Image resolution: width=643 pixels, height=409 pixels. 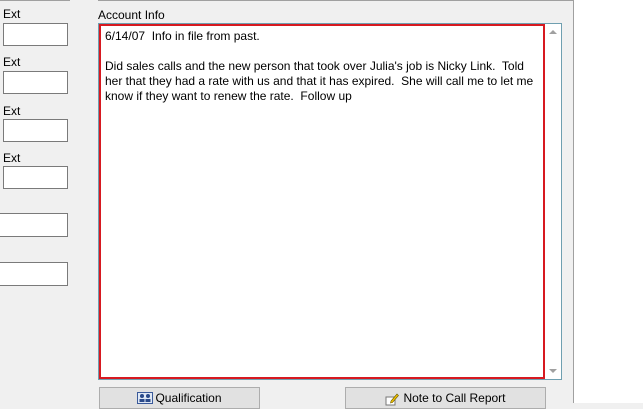 What do you see at coordinates (131, 15) in the screenshot?
I see `account-info-label: Account Info` at bounding box center [131, 15].